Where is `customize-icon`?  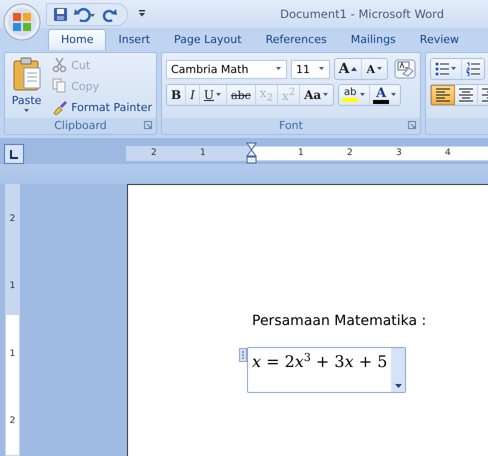 customize-icon is located at coordinates (142, 14).